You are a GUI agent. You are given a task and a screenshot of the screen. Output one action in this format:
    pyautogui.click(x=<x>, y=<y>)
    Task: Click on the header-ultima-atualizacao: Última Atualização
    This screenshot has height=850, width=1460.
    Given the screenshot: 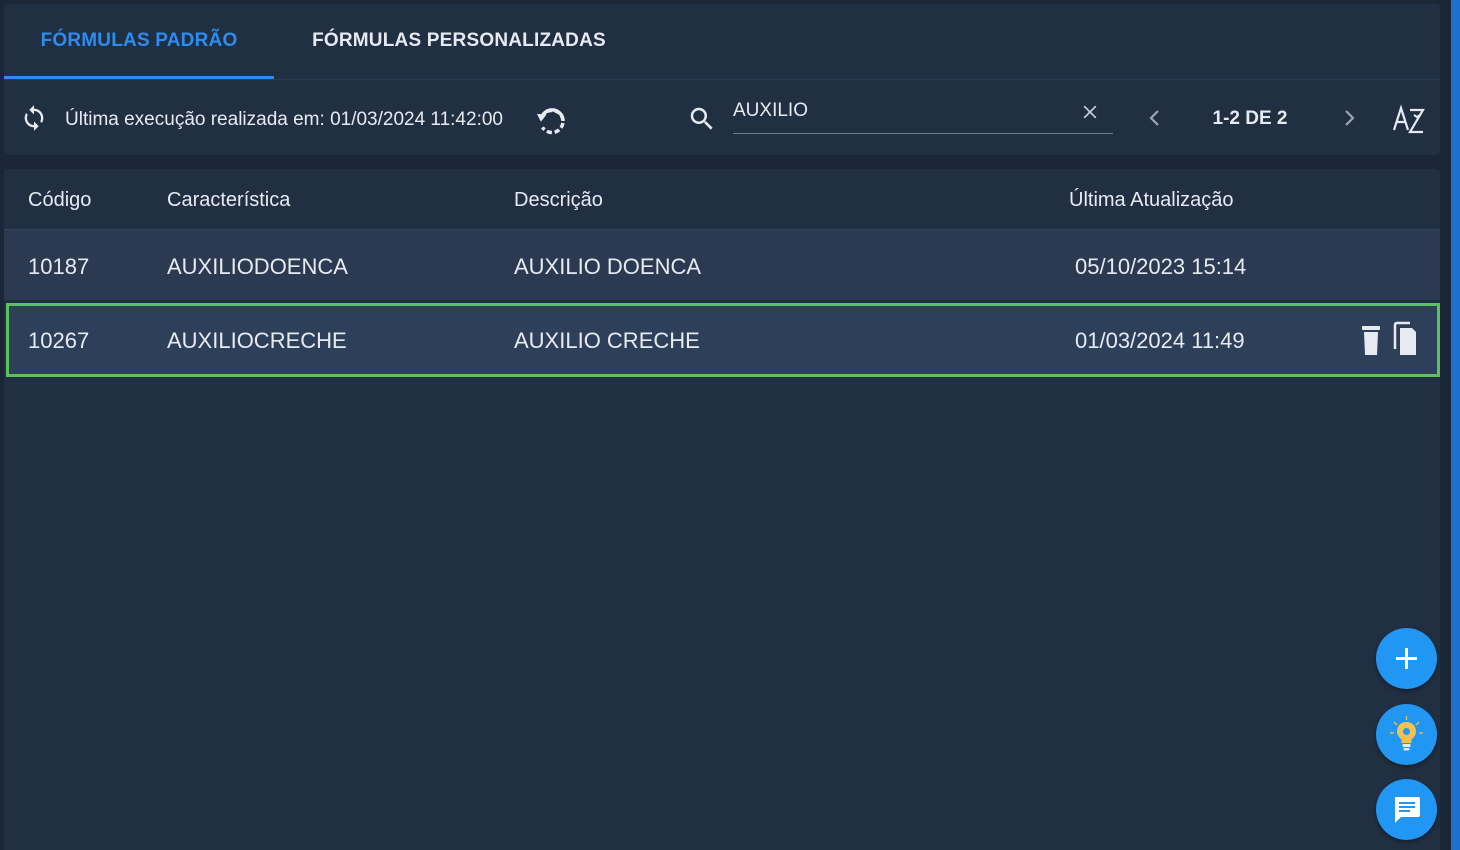 What is the action you would take?
    pyautogui.click(x=1151, y=200)
    